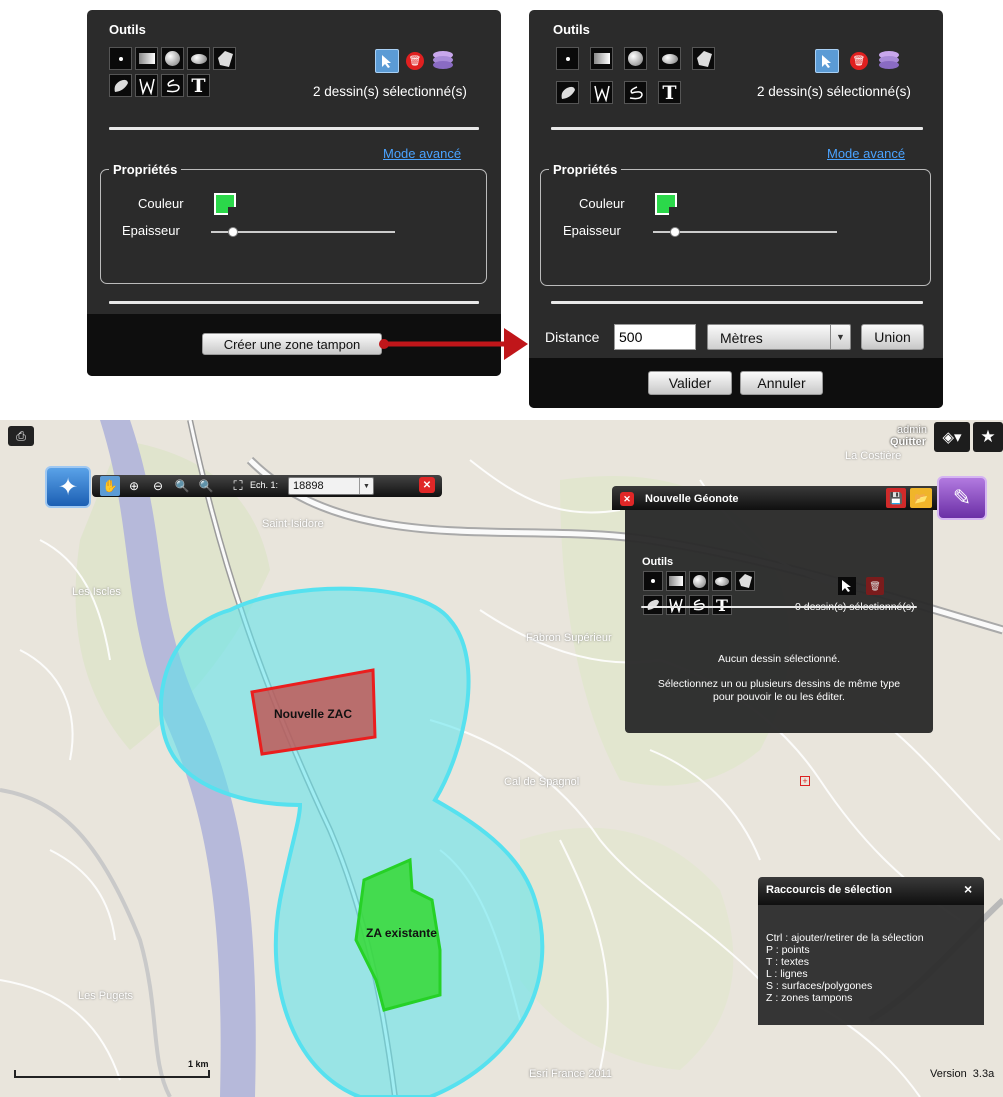 This screenshot has width=1003, height=1097. Describe the element at coordinates (988, 437) in the screenshot. I see `favorites-star-icon: ★` at that location.